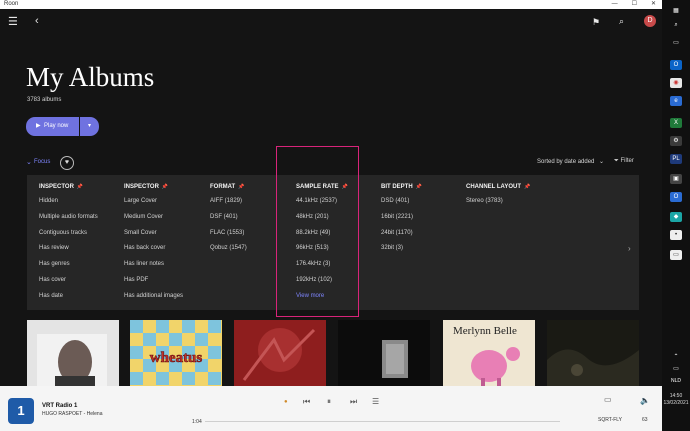  What do you see at coordinates (228, 238) in the screenshot?
I see `focus-filter-item: FLAC (1553)` at bounding box center [228, 238].